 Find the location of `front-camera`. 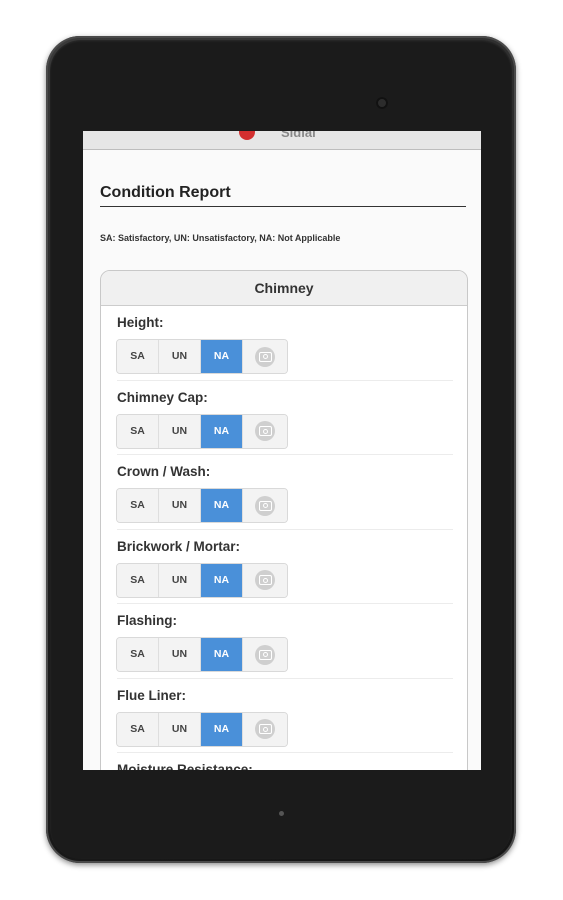

front-camera is located at coordinates (382, 103).